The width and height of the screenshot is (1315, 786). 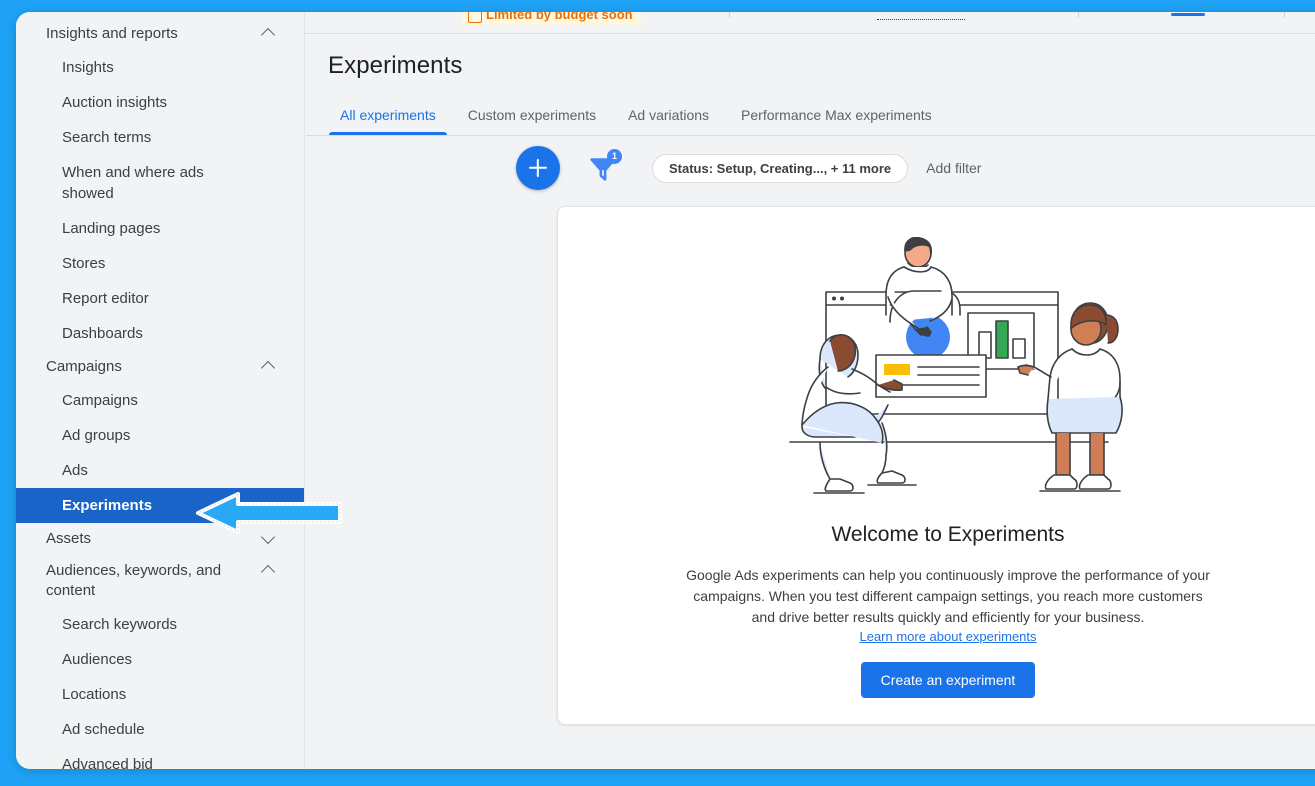 I want to click on sidebar-item-audiences: Audiences, so click(x=160, y=659).